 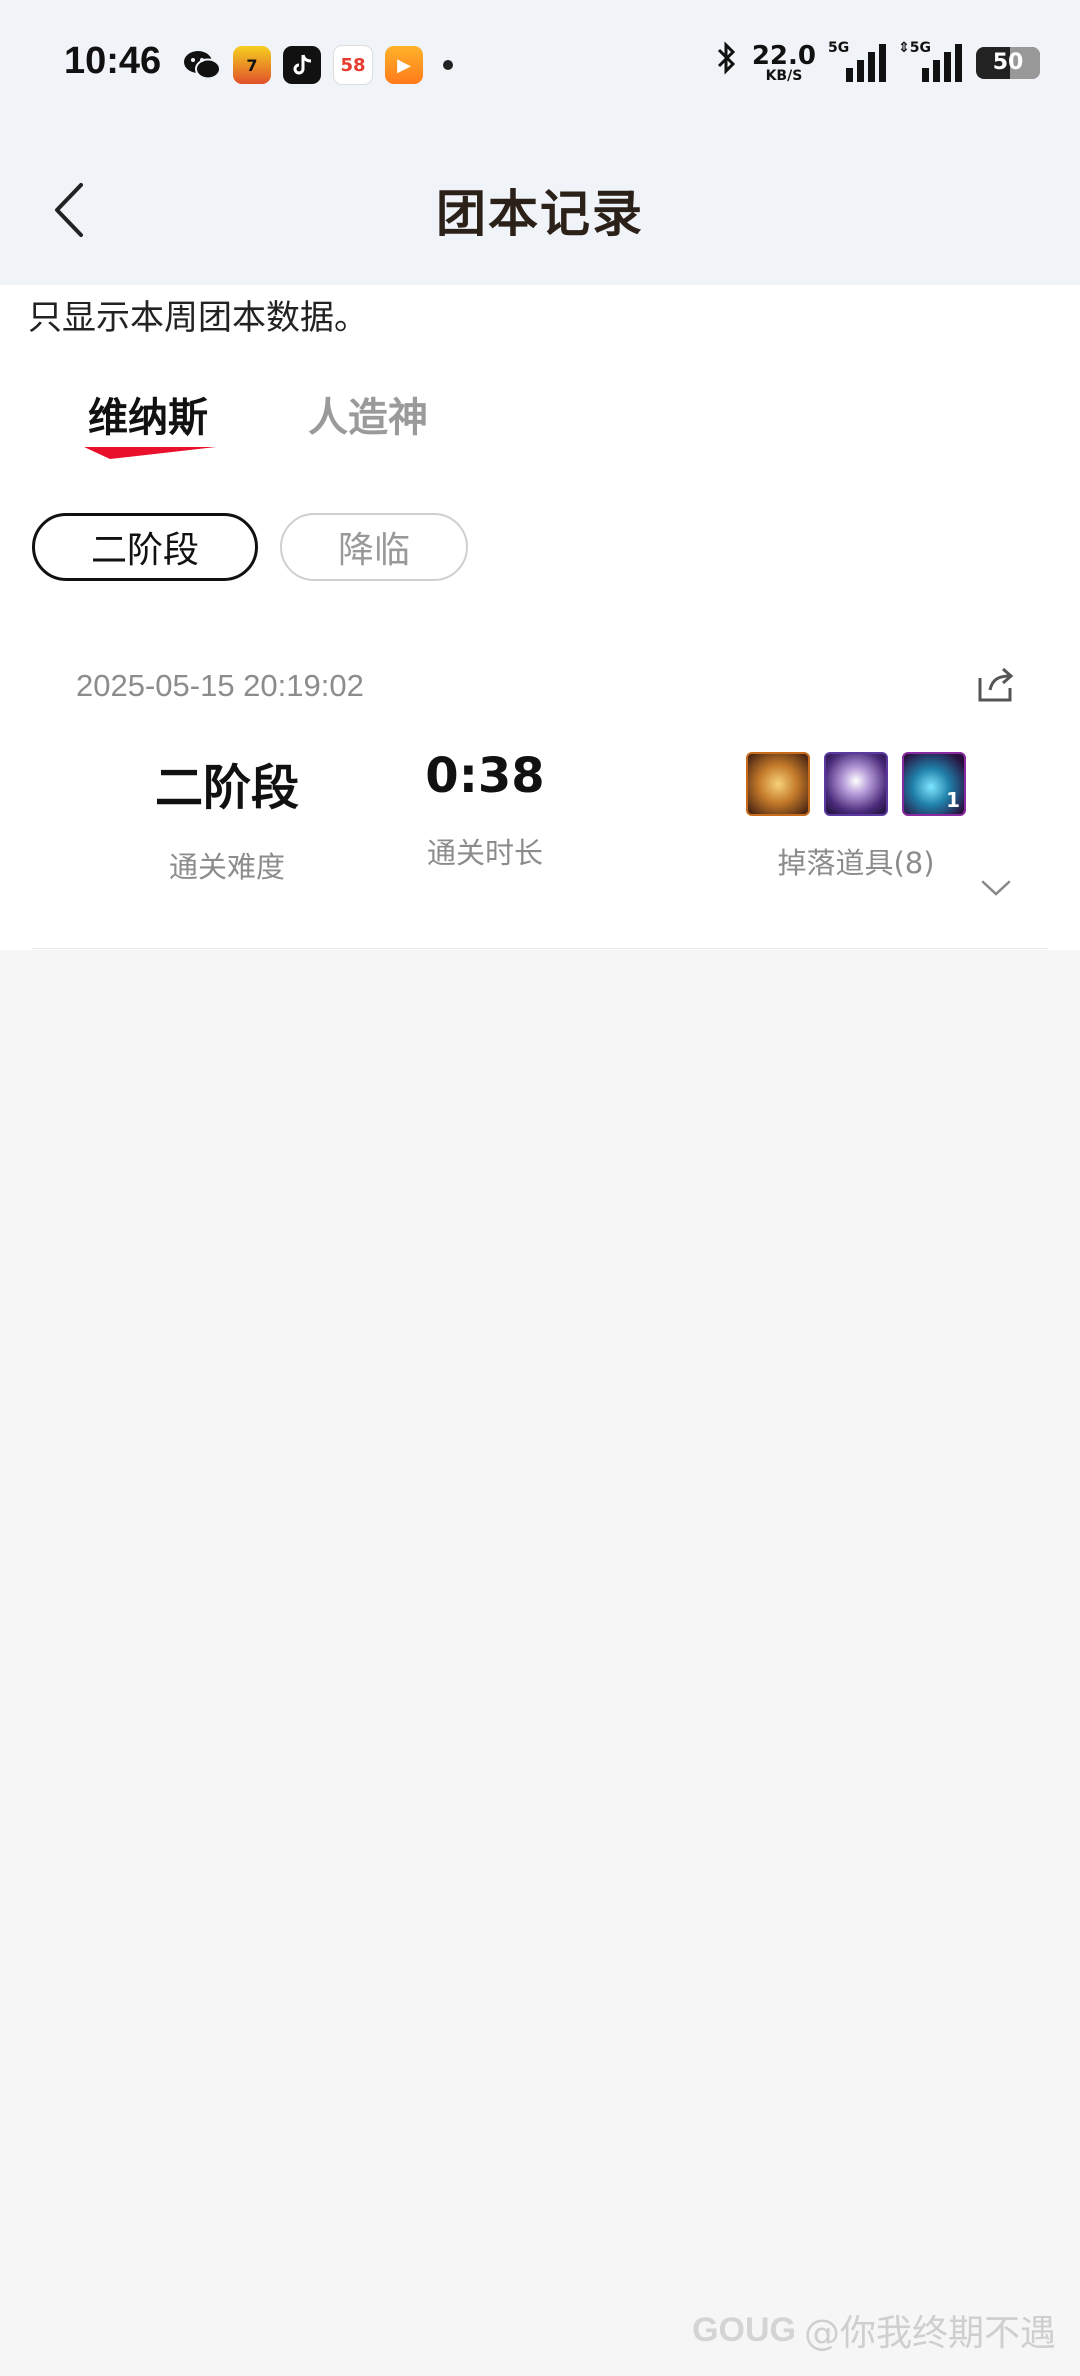 I want to click on top-area: 10:46 7 58 ▶ 22.0 KB/S 5G ⇕5G 50 团本记录, so click(x=540, y=142).